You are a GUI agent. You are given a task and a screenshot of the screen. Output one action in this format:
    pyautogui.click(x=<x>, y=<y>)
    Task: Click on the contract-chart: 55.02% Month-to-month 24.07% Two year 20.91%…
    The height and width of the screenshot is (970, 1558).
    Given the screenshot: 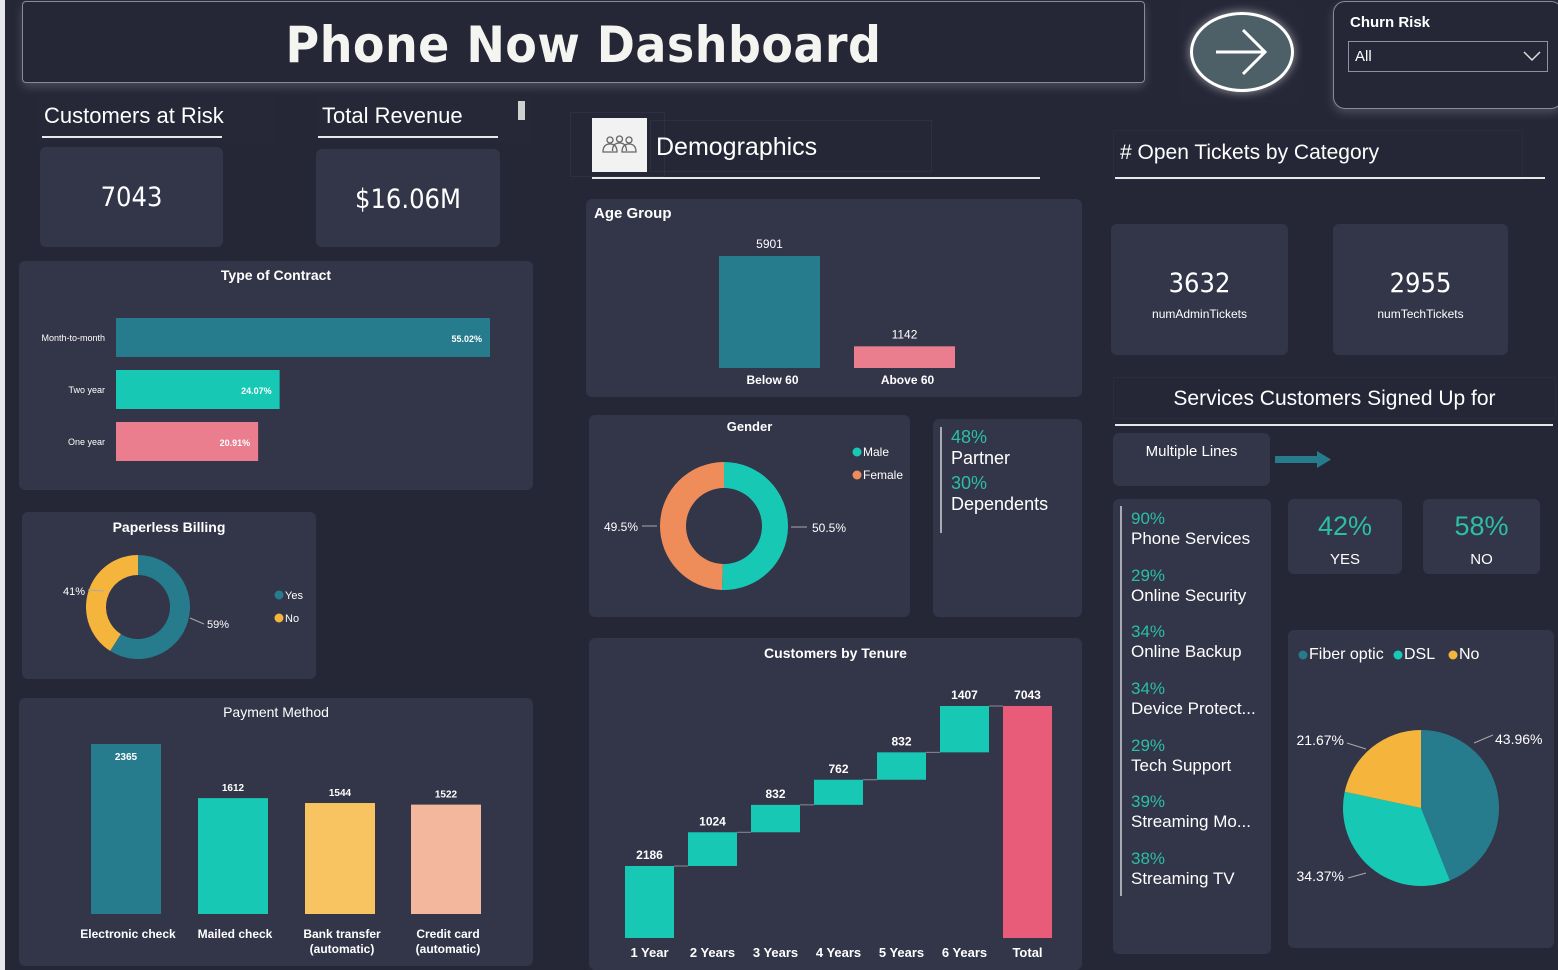 What is the action you would take?
    pyautogui.click(x=265, y=389)
    